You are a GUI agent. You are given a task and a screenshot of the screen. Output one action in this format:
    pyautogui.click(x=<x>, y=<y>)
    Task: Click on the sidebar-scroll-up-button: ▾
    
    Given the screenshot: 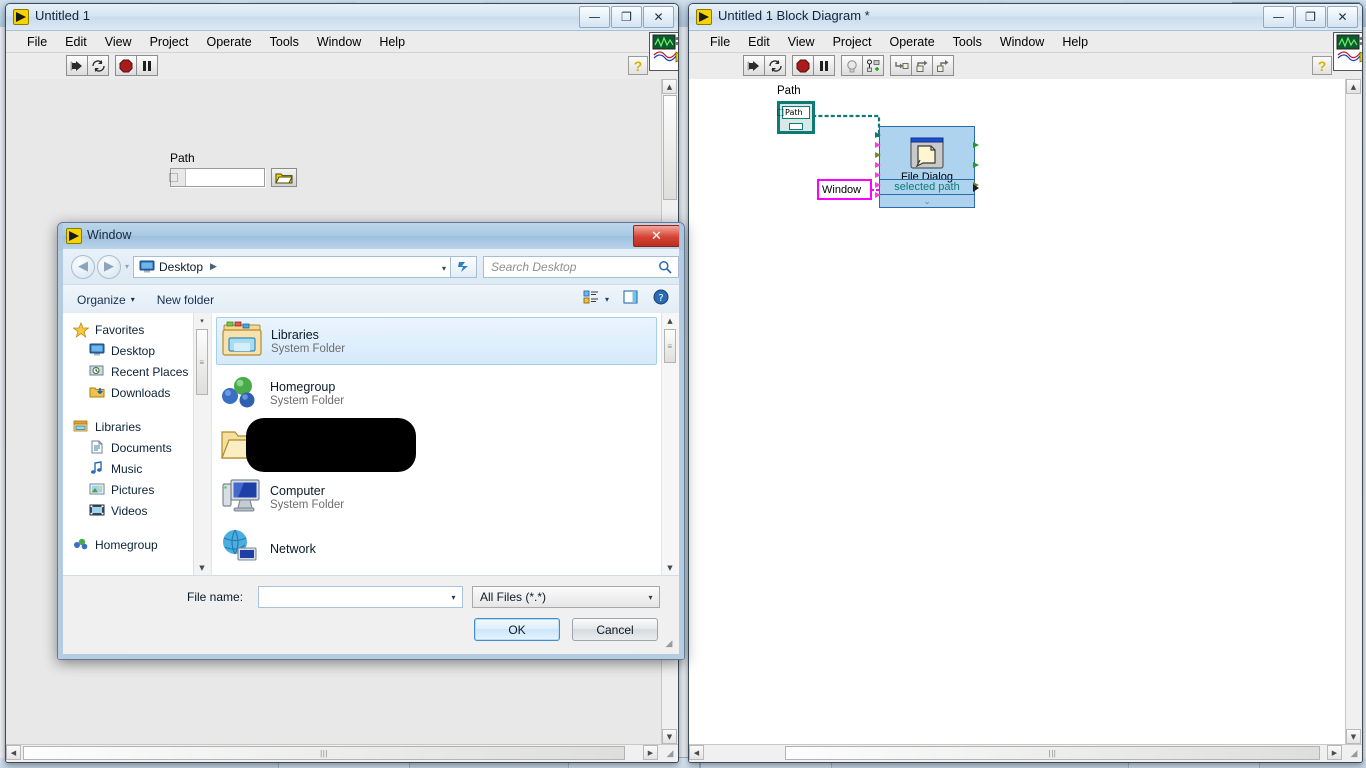 What is the action you would take?
    pyautogui.click(x=202, y=320)
    